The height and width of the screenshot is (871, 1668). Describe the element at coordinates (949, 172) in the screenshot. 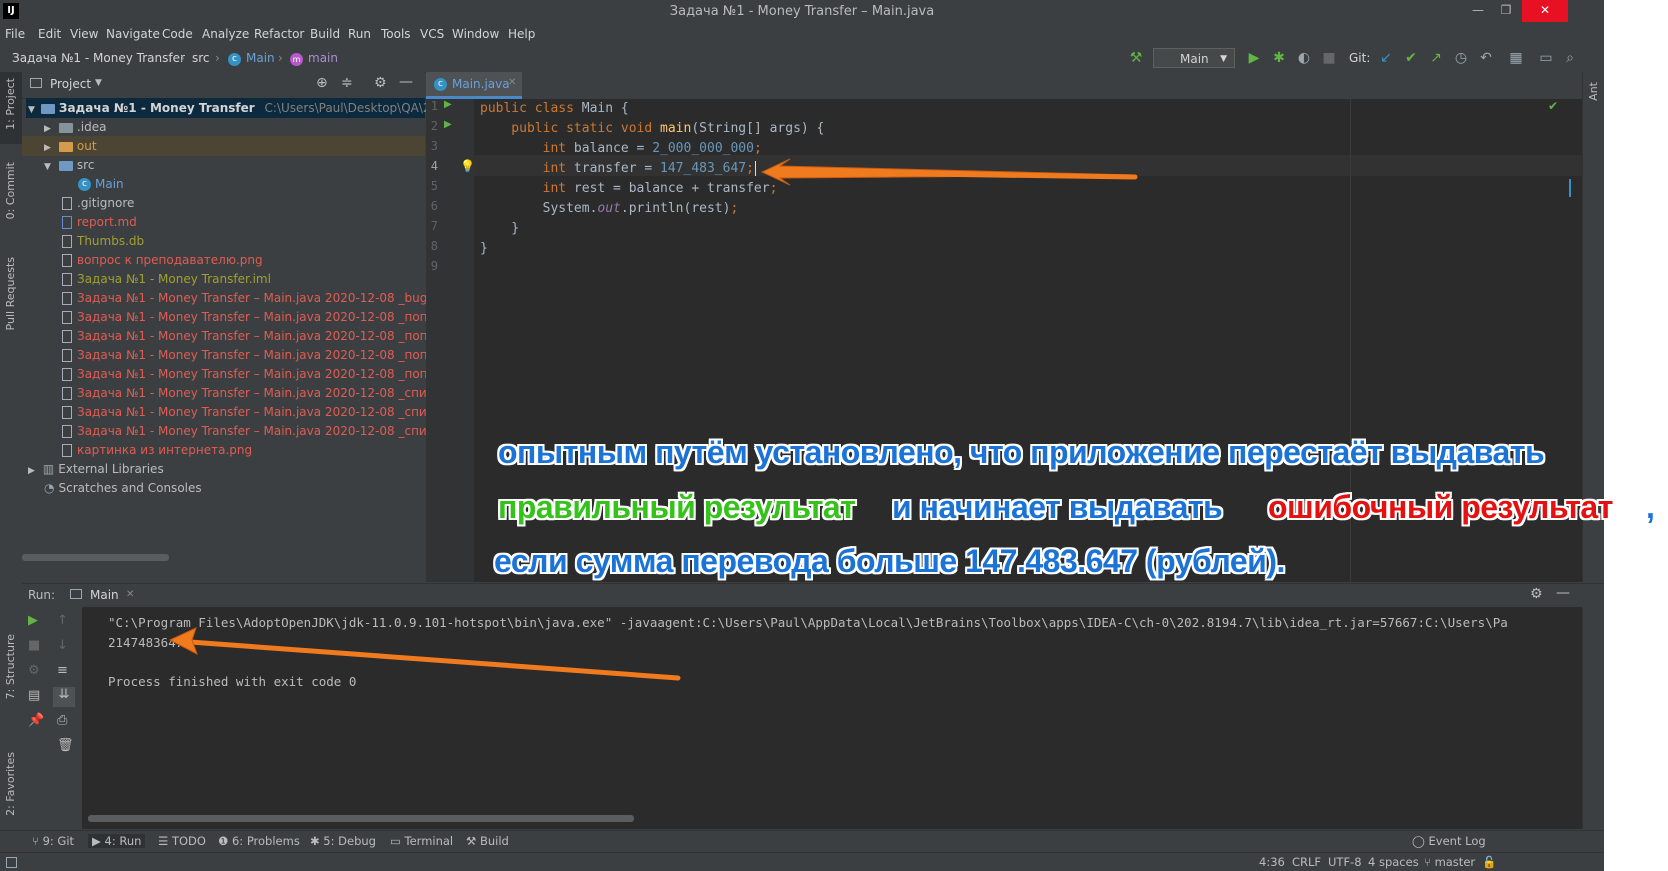

I see `arrow-to-transfer-line` at that location.